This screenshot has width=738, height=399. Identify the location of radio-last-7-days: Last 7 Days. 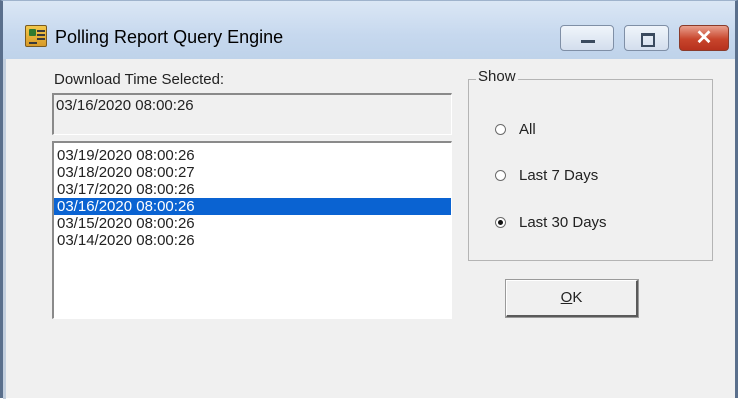
(546, 175).